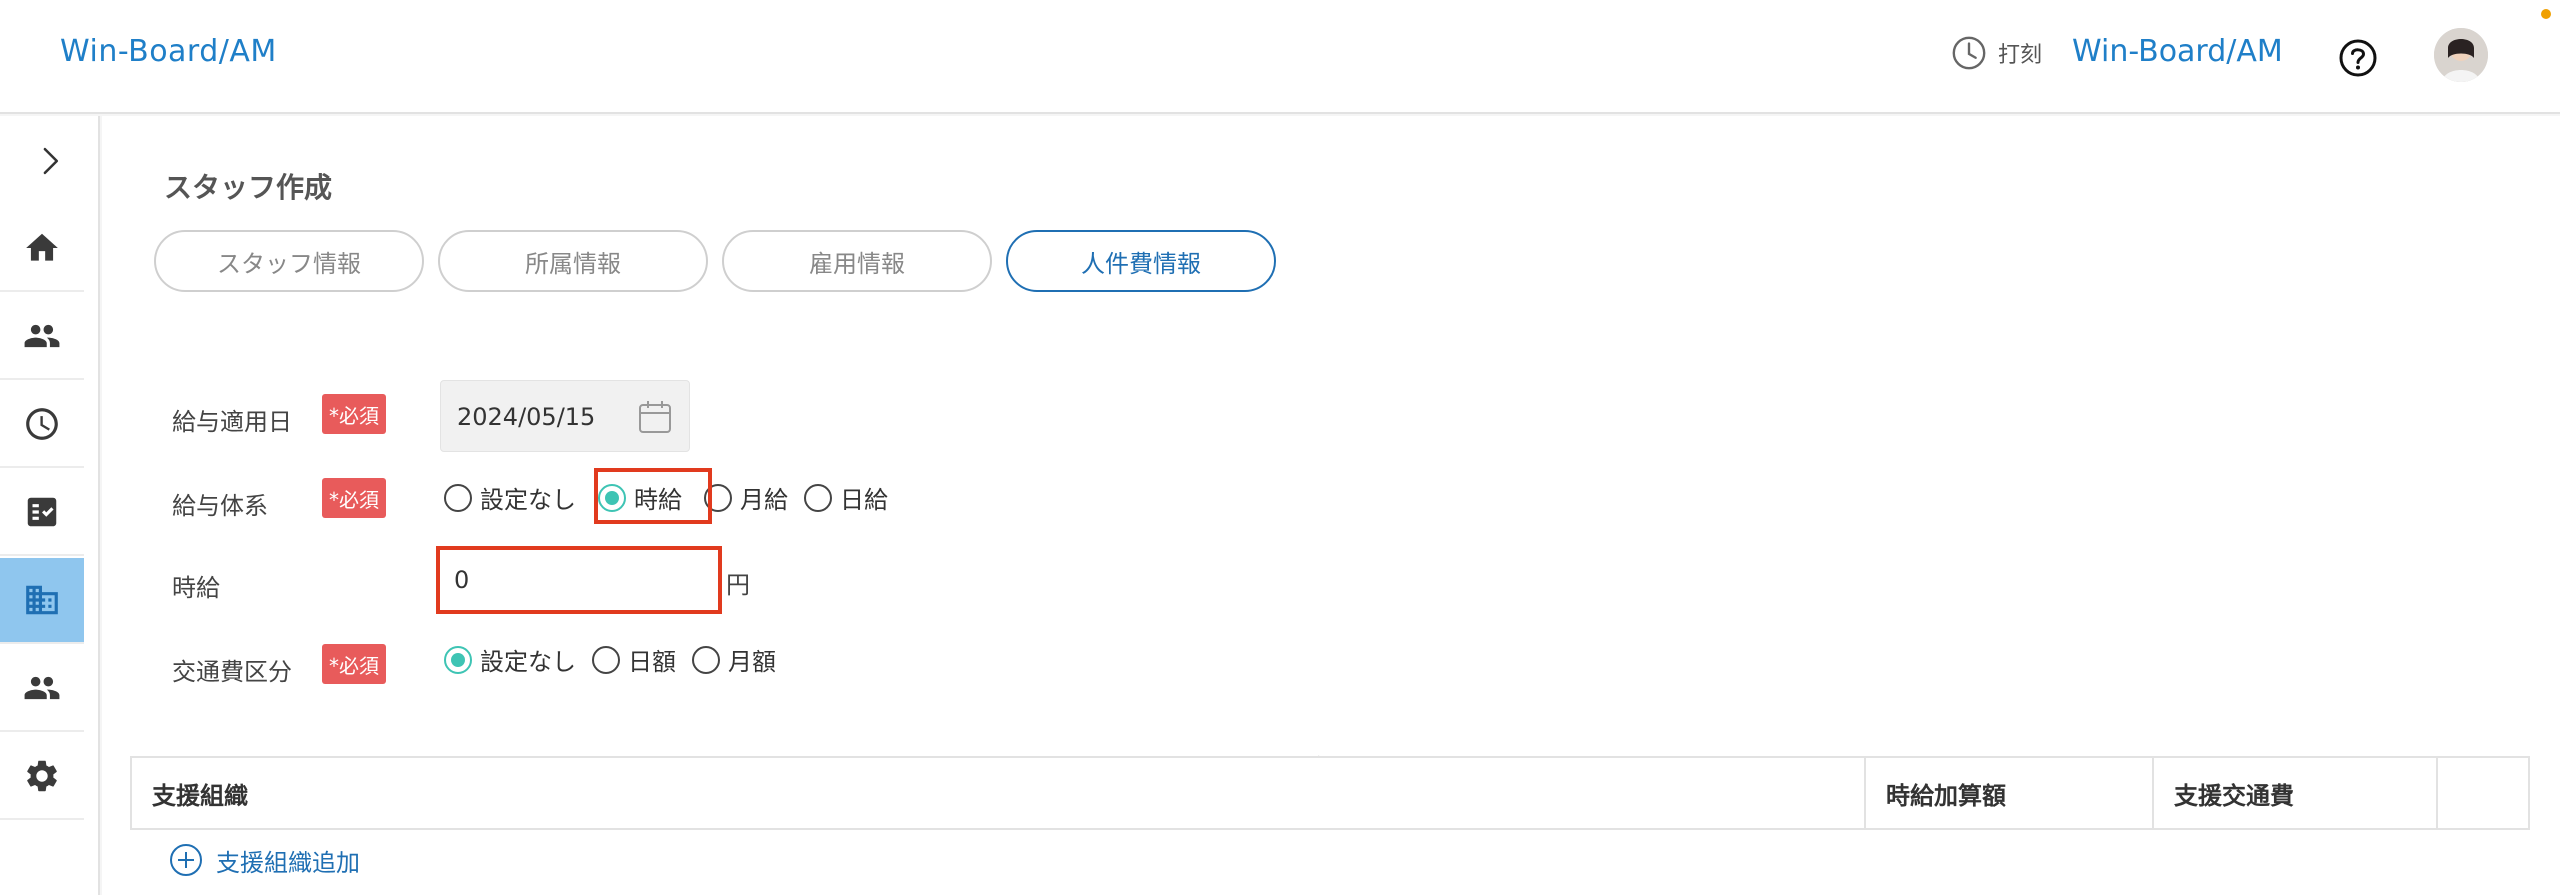 This screenshot has height=895, width=2560. What do you see at coordinates (1946, 795) in the screenshot?
I see `col-hourly-addition: 時給加算額` at bounding box center [1946, 795].